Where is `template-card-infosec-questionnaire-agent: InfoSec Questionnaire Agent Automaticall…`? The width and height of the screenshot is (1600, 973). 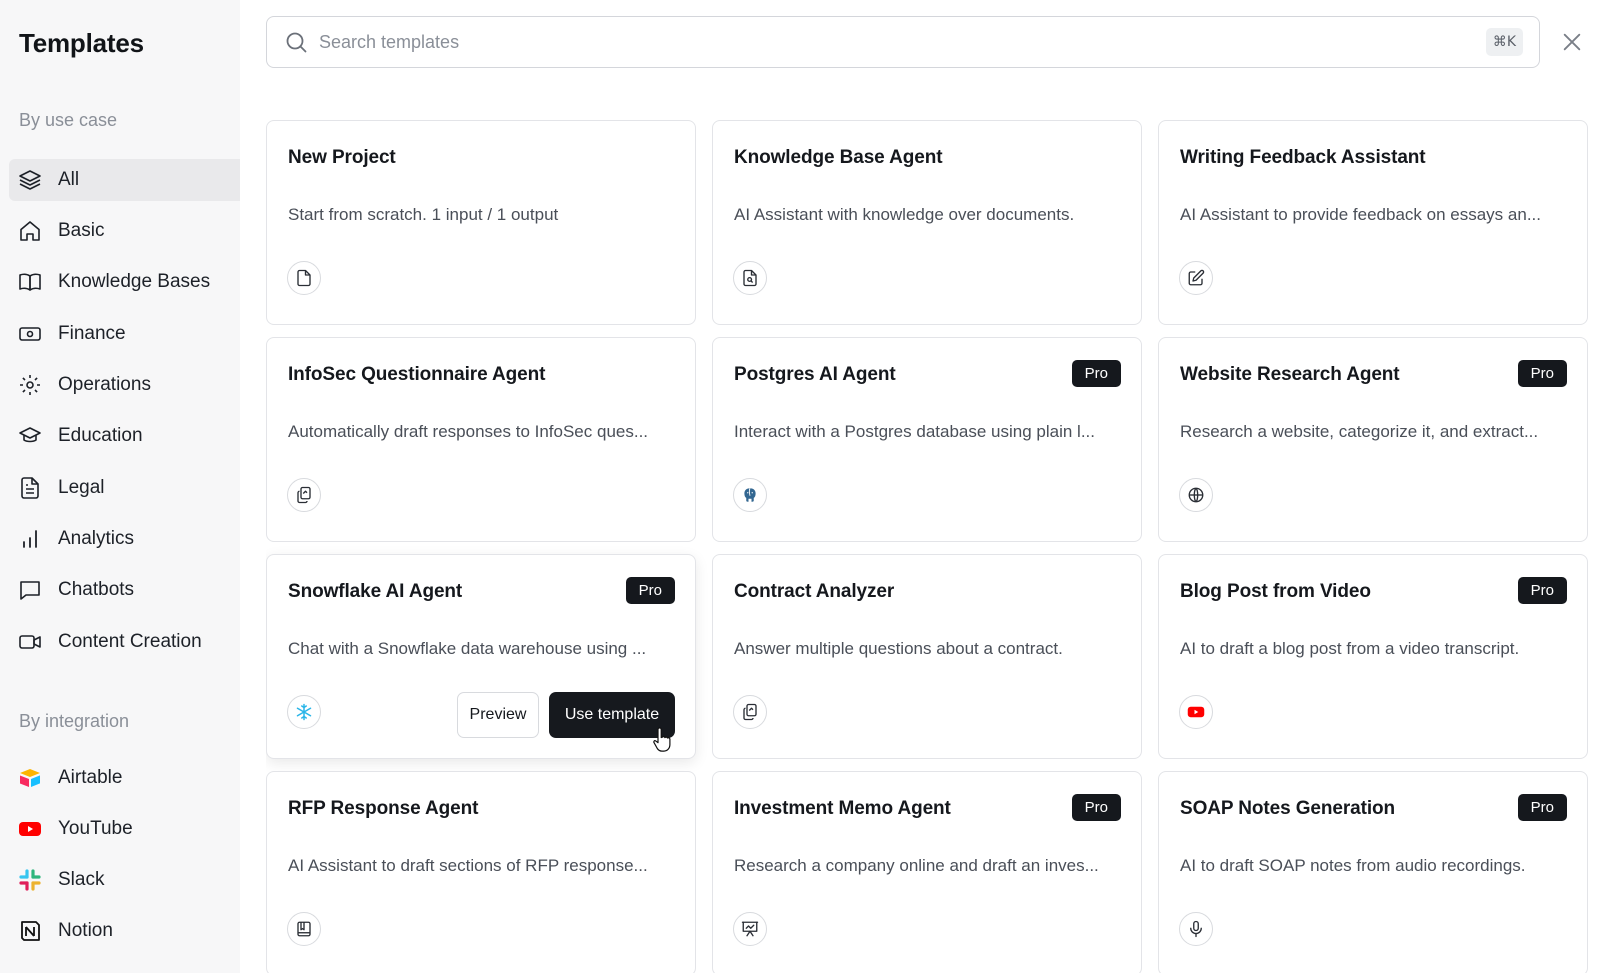 template-card-infosec-questionnaire-agent: InfoSec Questionnaire Agent Automaticall… is located at coordinates (481, 439).